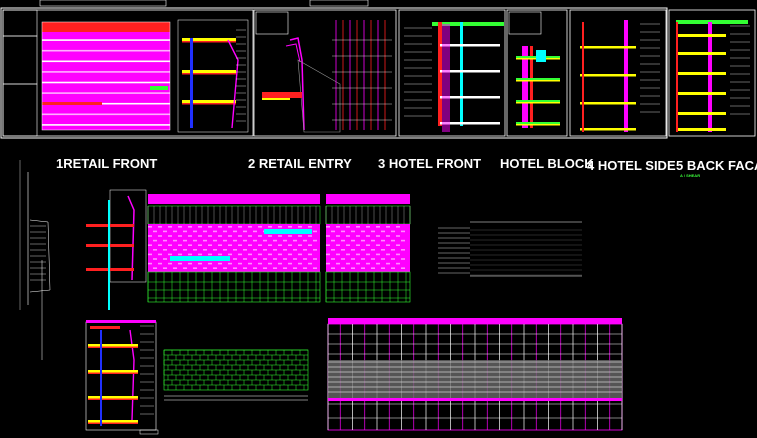 This screenshot has width=757, height=438. I want to click on annotation-lines, so click(510, 249).